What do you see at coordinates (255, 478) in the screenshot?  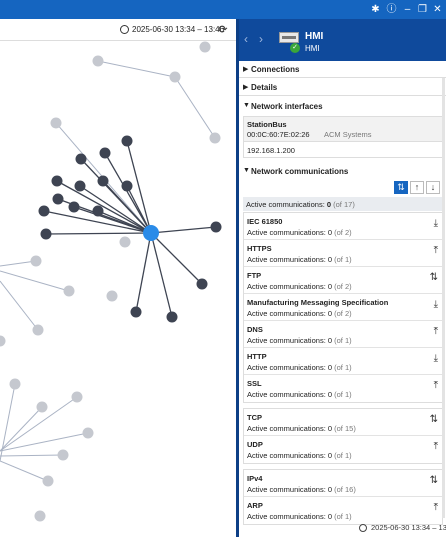 I see `protocol-name: IPv4` at bounding box center [255, 478].